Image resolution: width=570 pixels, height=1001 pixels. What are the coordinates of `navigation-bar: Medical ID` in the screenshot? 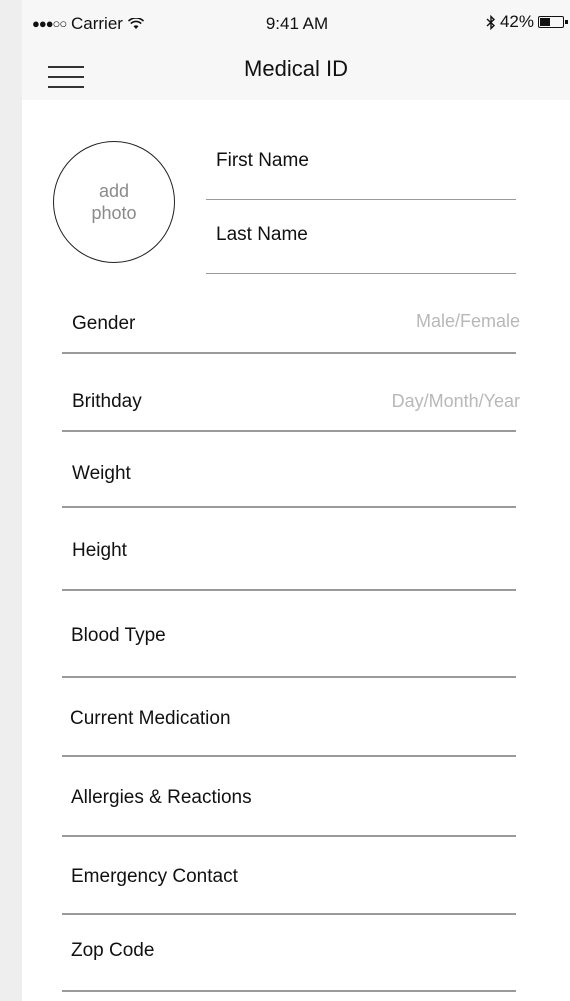 It's located at (296, 71).